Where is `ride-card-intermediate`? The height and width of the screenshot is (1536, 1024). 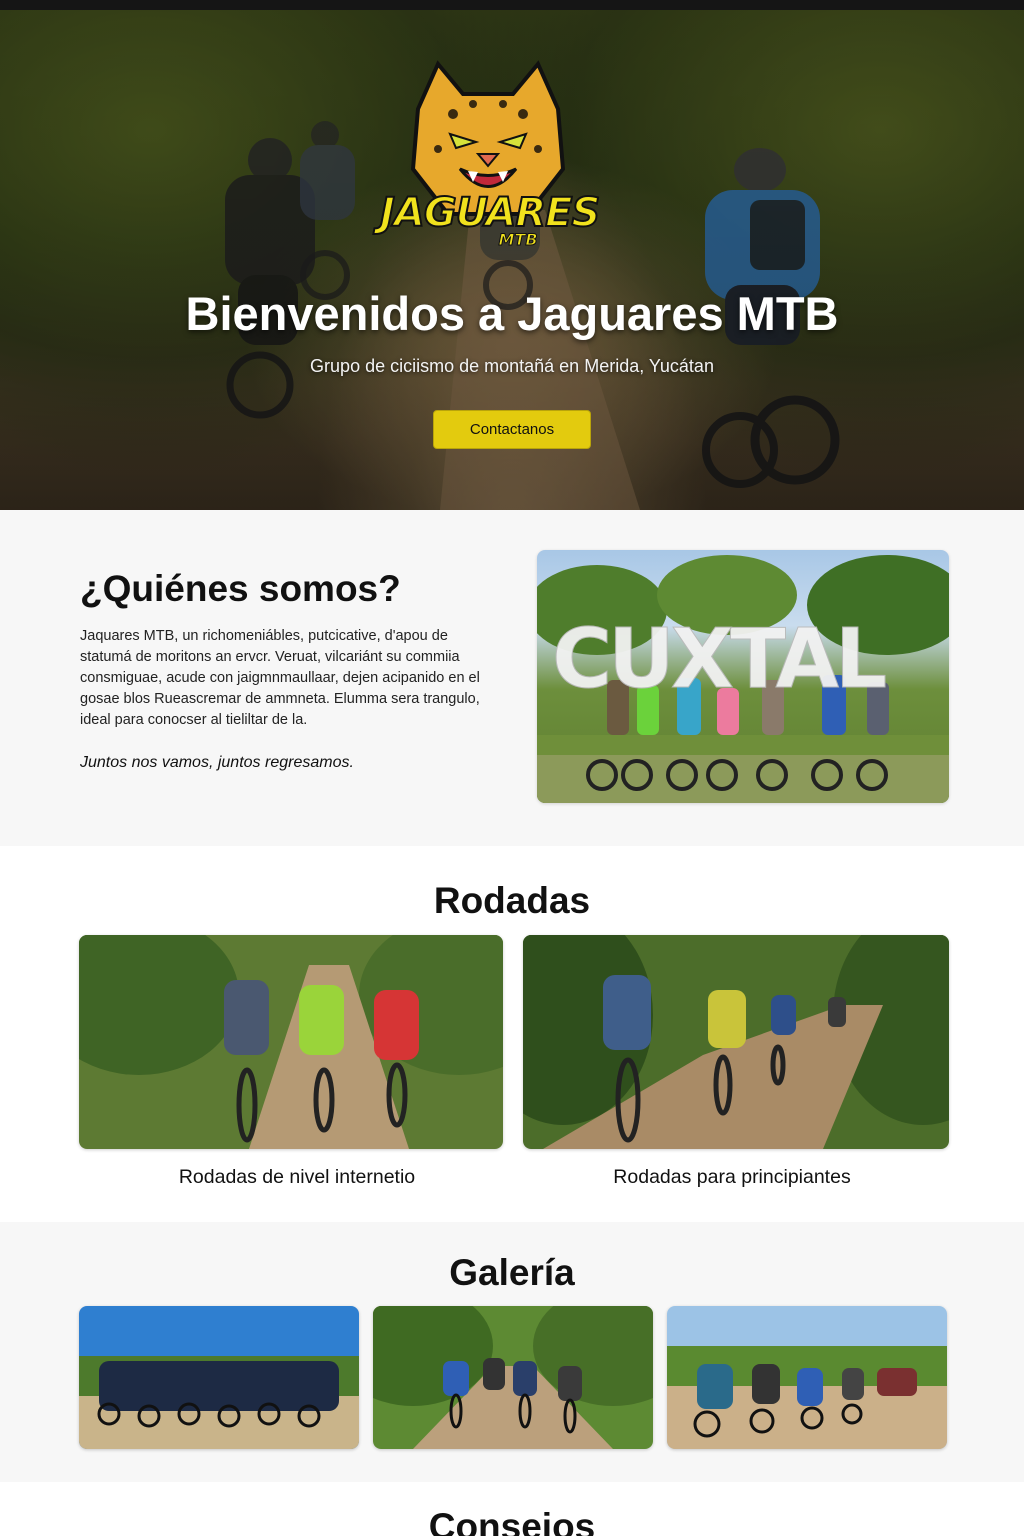
ride-card-intermediate is located at coordinates (291, 1042).